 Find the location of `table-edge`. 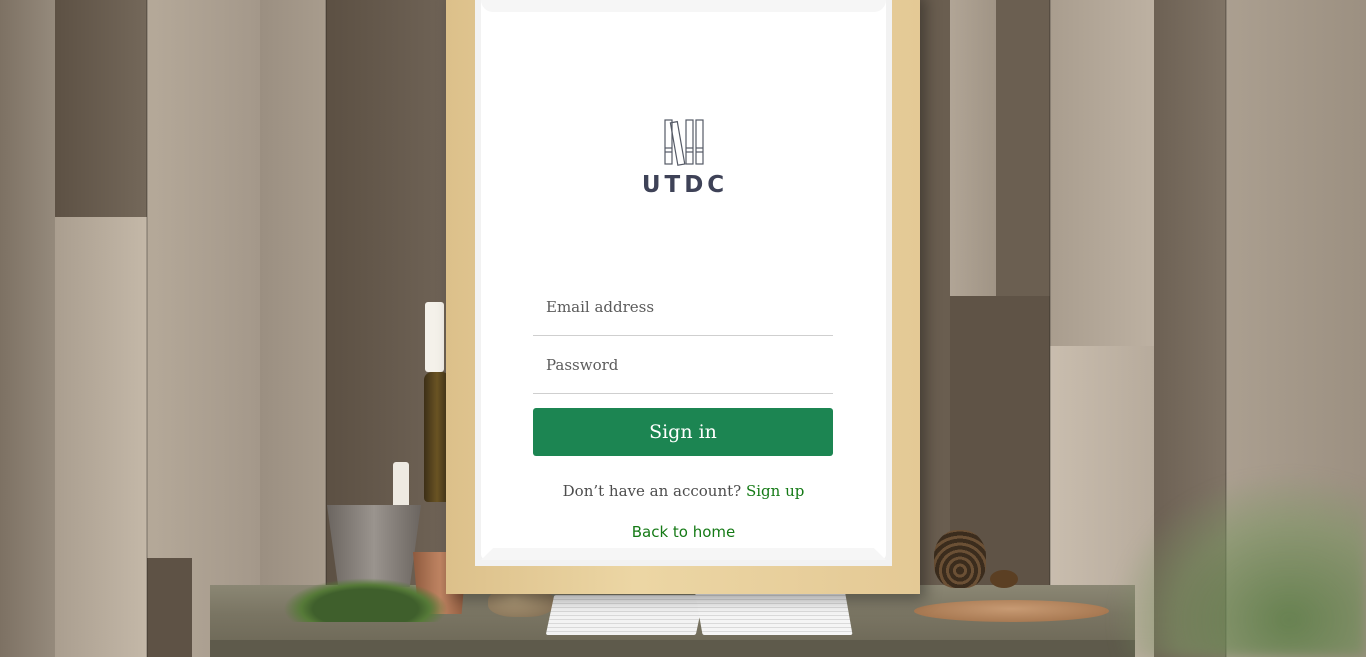

table-edge is located at coordinates (672, 648).